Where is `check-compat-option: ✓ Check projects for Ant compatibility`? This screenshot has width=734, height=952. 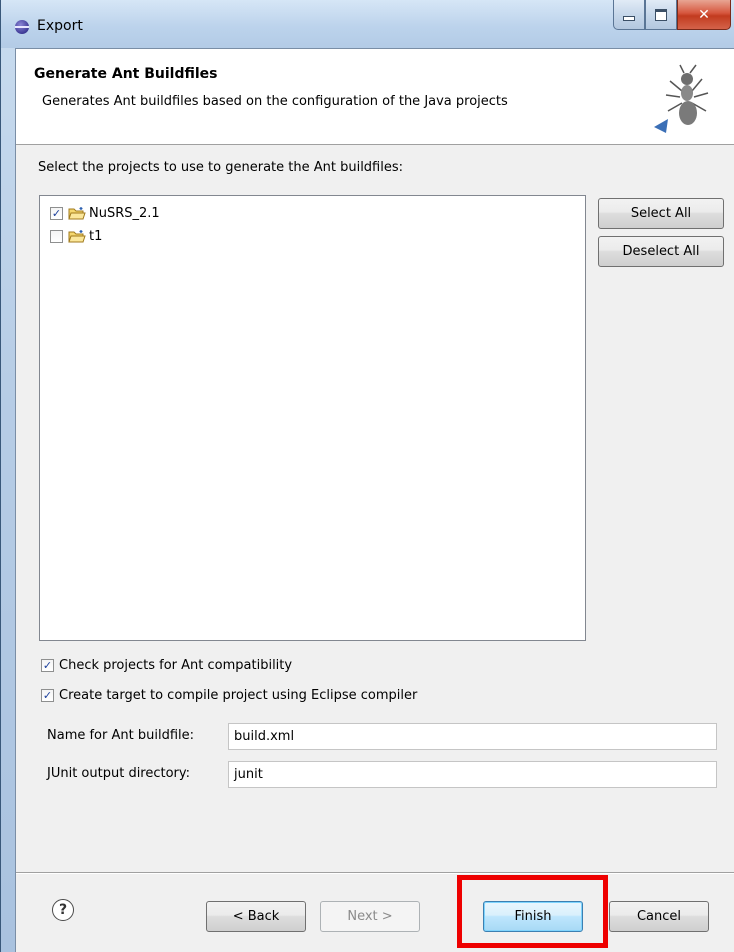
check-compat-option: ✓ Check projects for Ant compatibility is located at coordinates (166, 665).